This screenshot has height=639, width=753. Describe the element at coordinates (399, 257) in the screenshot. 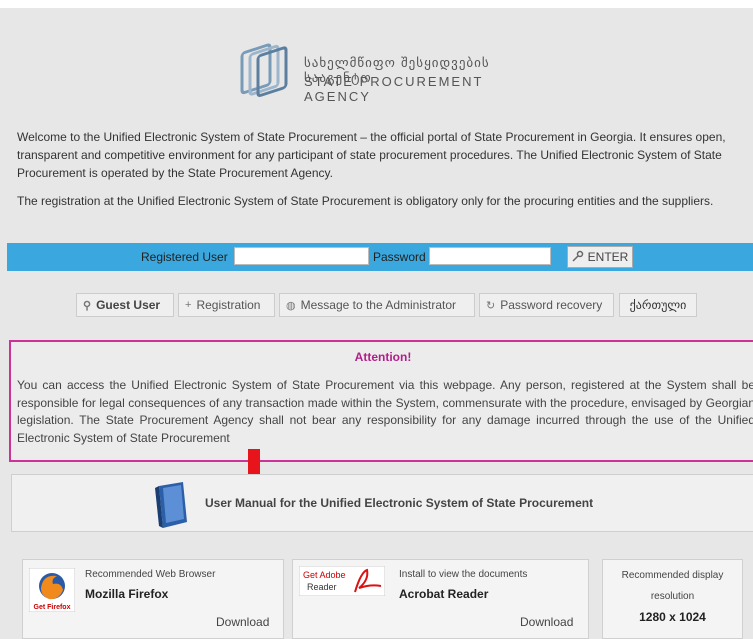

I see `password-label: Password` at that location.